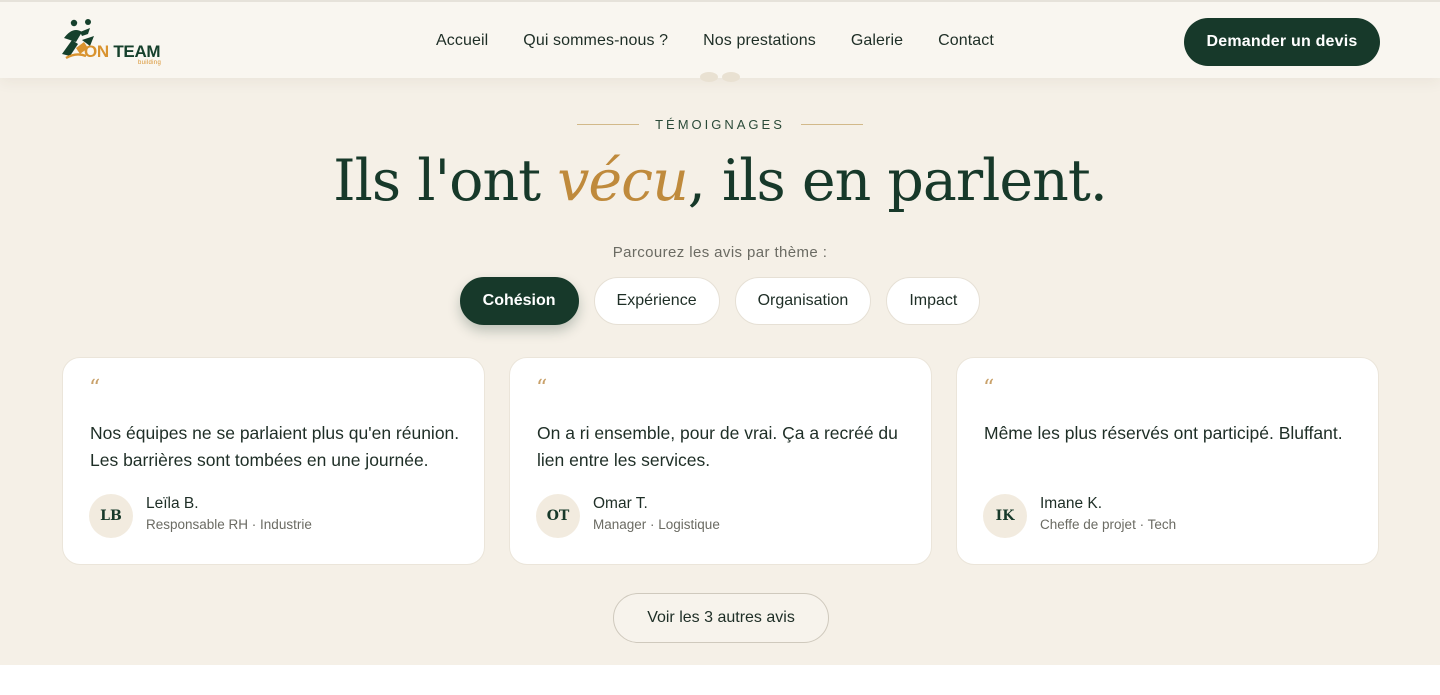 This screenshot has width=1440, height=695. Describe the element at coordinates (759, 41) in the screenshot. I see `nav-nos-prestations: Nos prestations` at that location.